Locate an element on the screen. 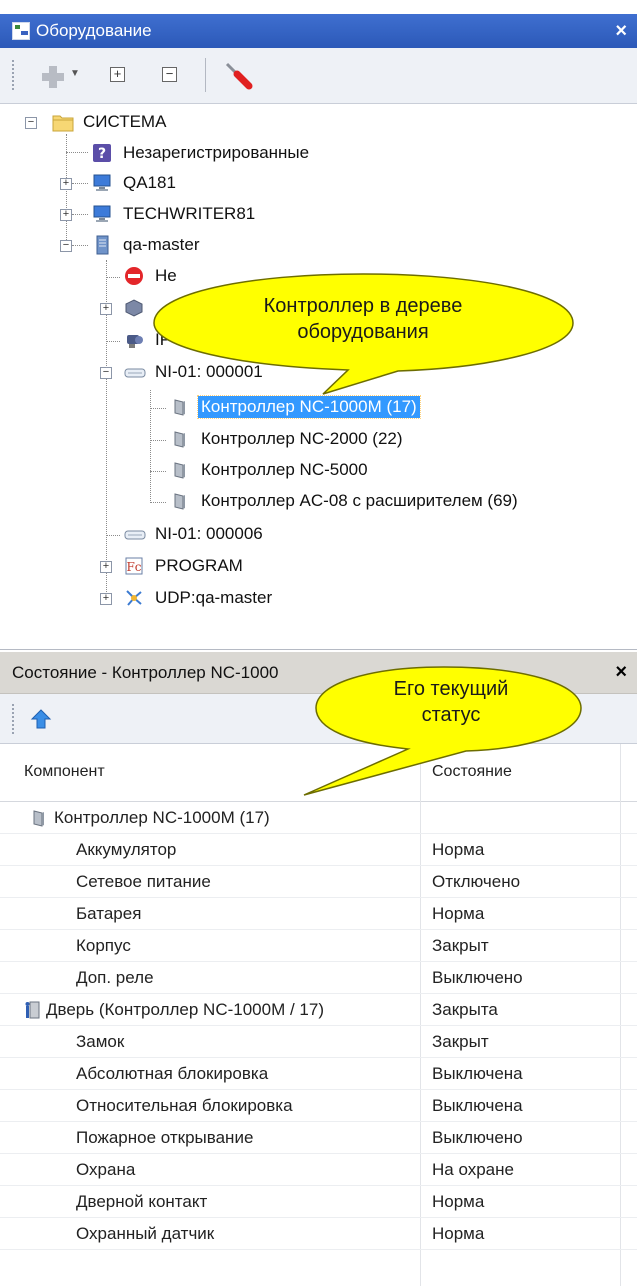 This screenshot has height=1286, width=637. status-panel-title: Состояние - Контроллер NC-1000 is located at coordinates (145, 672).